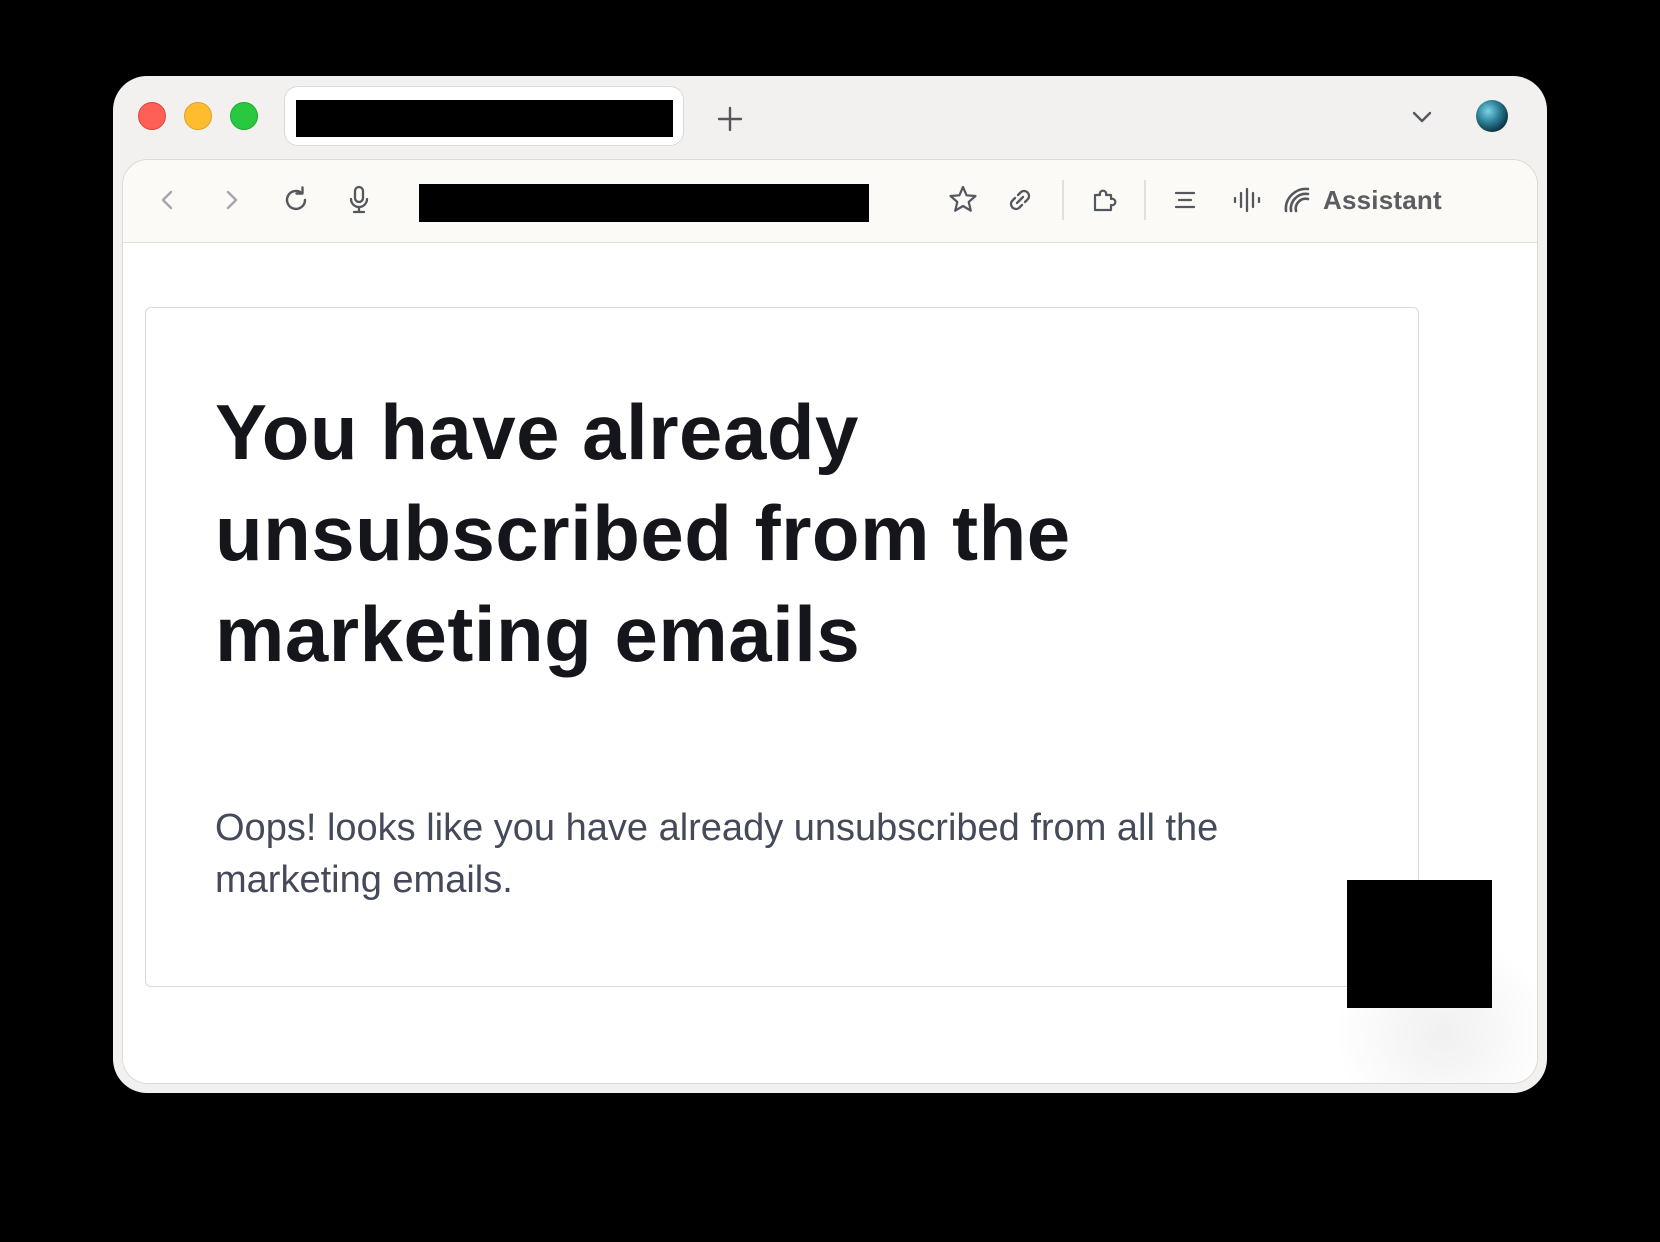 The image size is (1660, 1242). Describe the element at coordinates (244, 116) in the screenshot. I see `zoom-window-button` at that location.